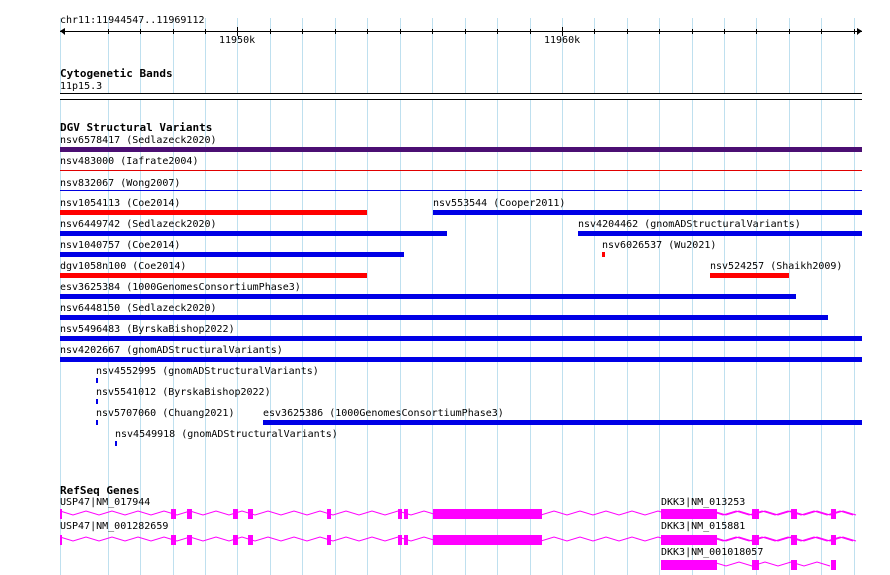  What do you see at coordinates (138, 308) in the screenshot?
I see `variant-label: nsv6448150 (Sedlazeck2020)` at bounding box center [138, 308].